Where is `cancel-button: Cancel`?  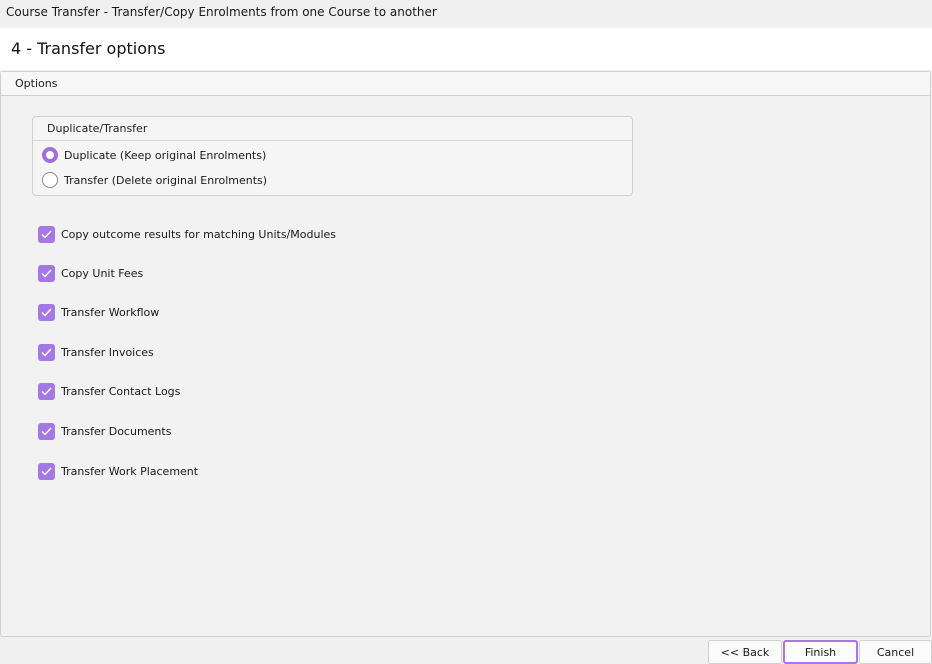
cancel-button: Cancel is located at coordinates (895, 652).